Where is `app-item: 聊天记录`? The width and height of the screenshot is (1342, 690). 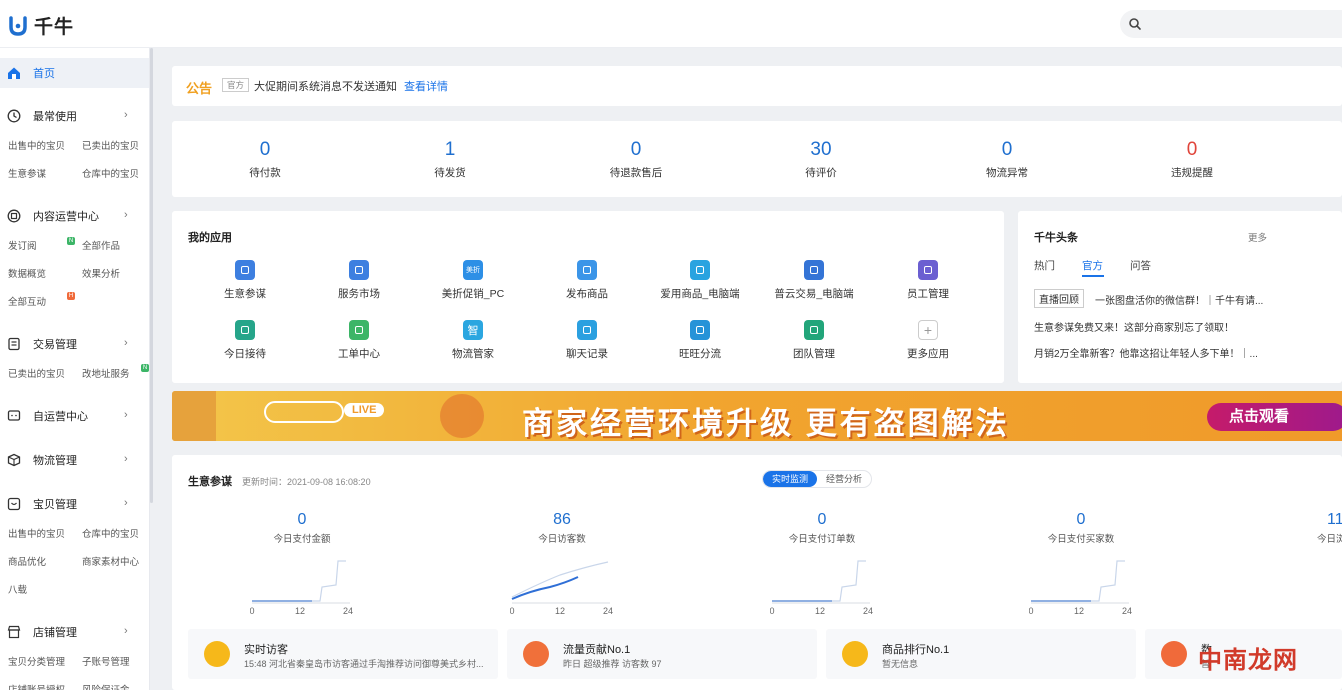 app-item: 聊天记录 is located at coordinates (587, 340).